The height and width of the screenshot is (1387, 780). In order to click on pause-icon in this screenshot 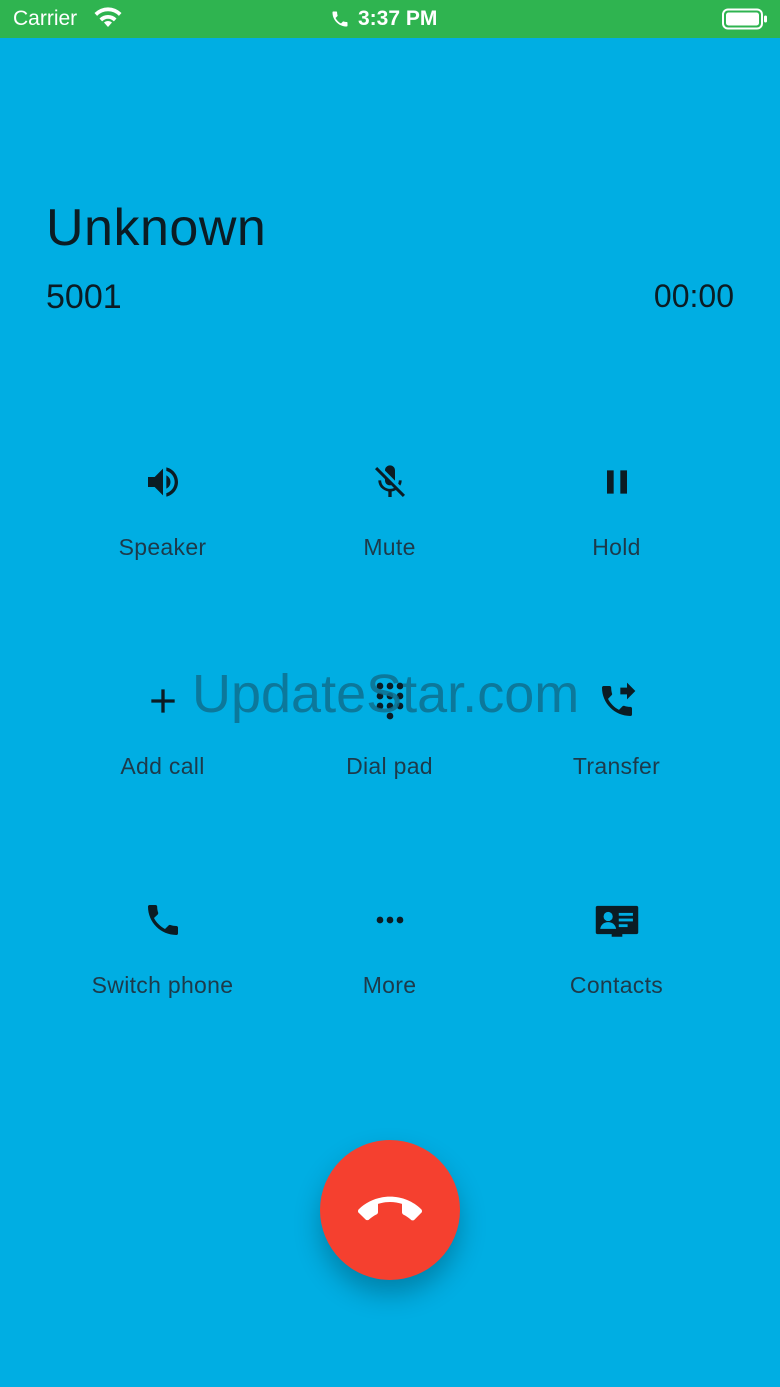, I will do `click(617, 482)`.